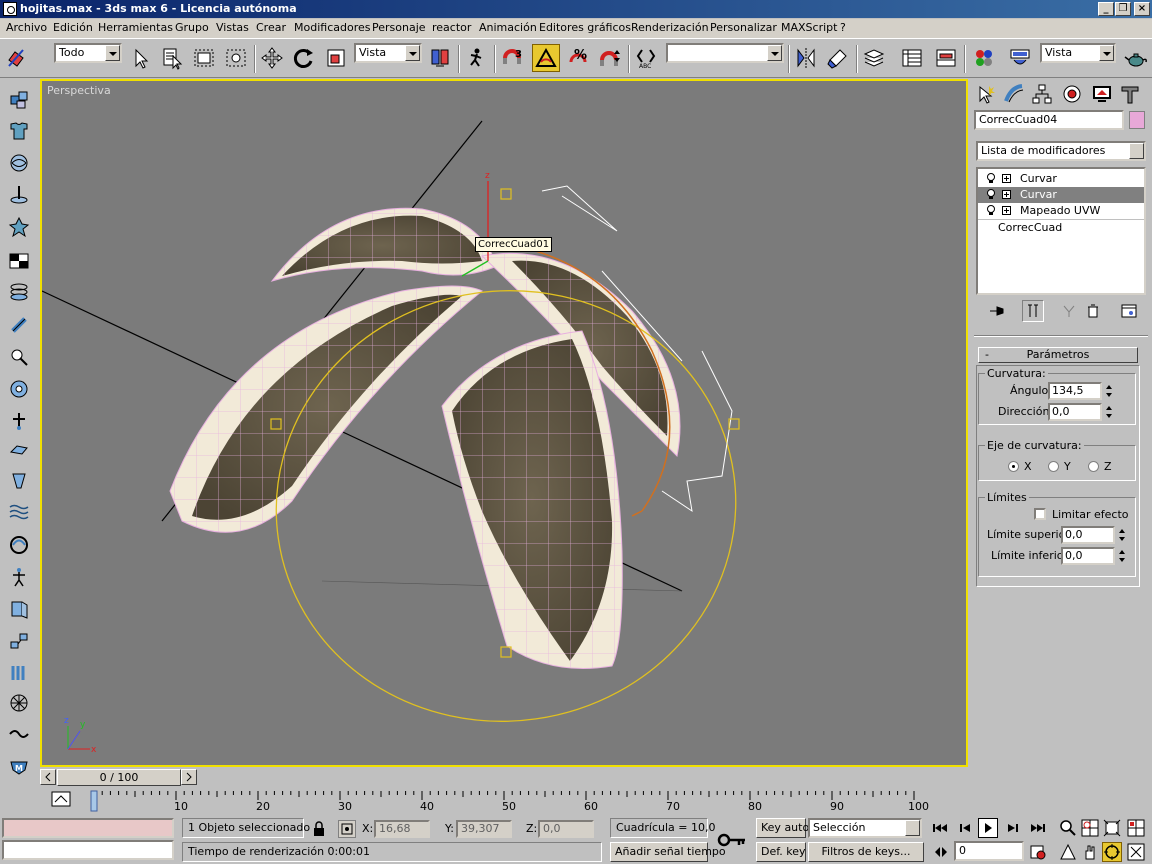  What do you see at coordinates (19, 609) in the screenshot?
I see `hinge-icon` at bounding box center [19, 609].